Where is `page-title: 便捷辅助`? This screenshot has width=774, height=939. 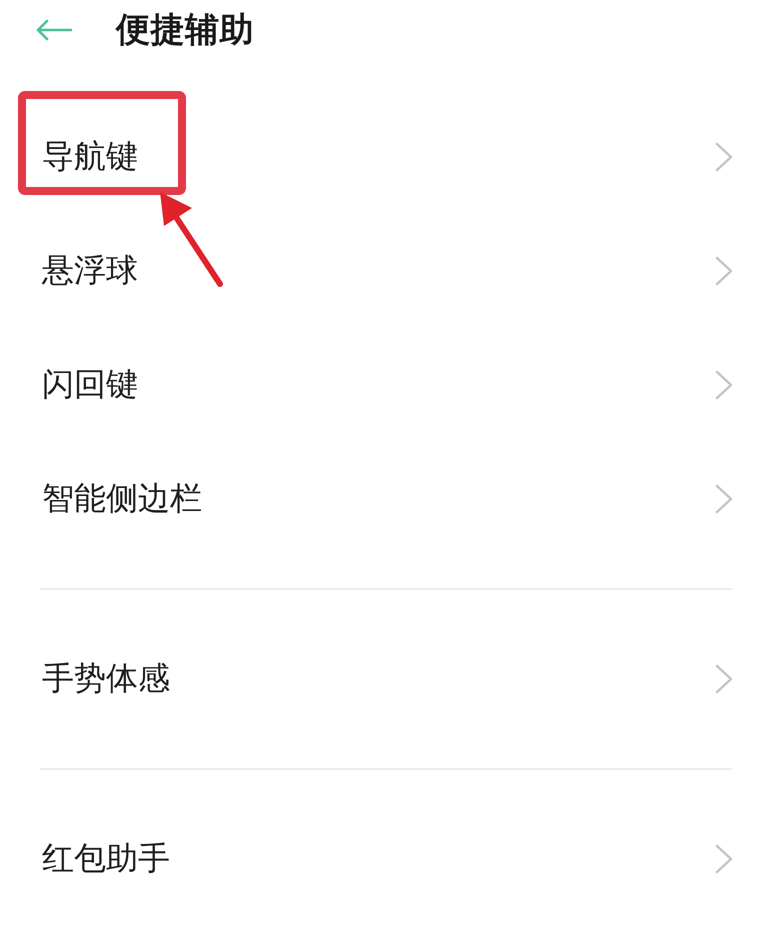
page-title: 便捷辅助 is located at coordinates (185, 30).